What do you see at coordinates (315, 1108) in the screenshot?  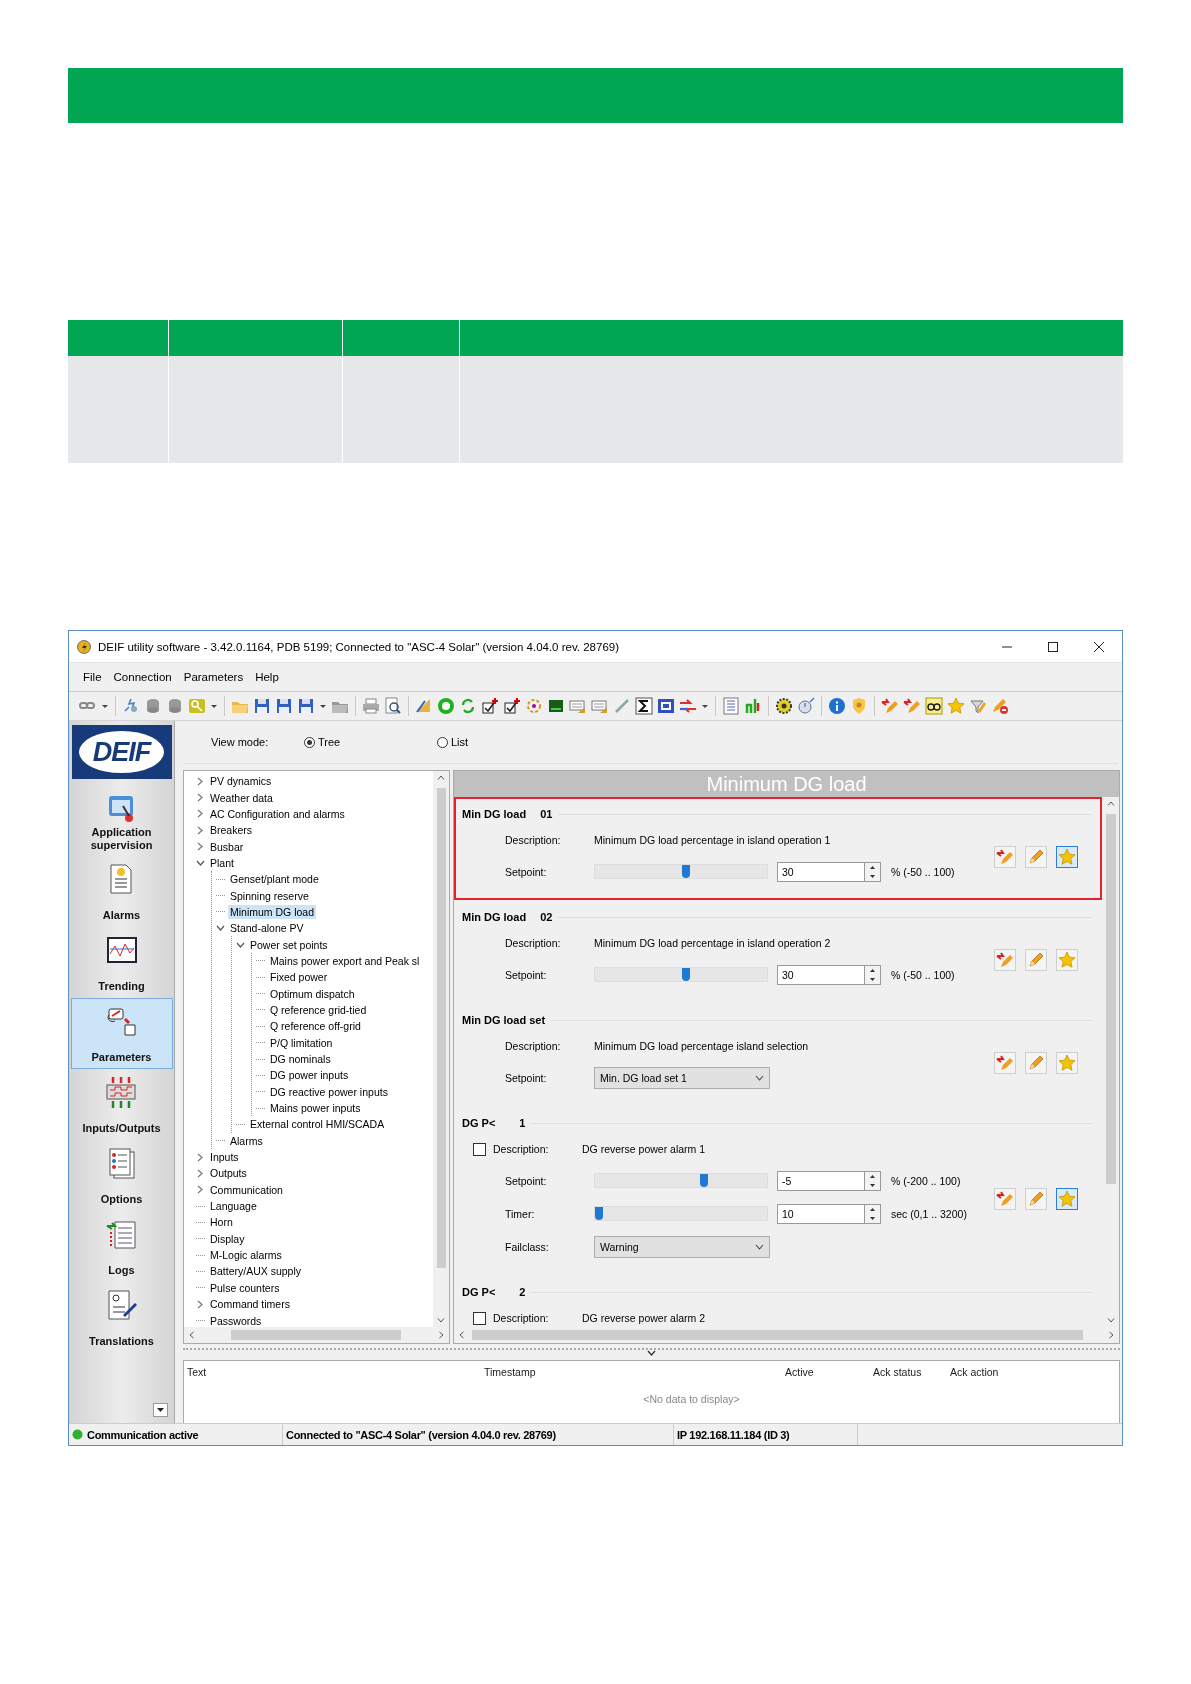 I see `tree-item: Mains power inputs` at bounding box center [315, 1108].